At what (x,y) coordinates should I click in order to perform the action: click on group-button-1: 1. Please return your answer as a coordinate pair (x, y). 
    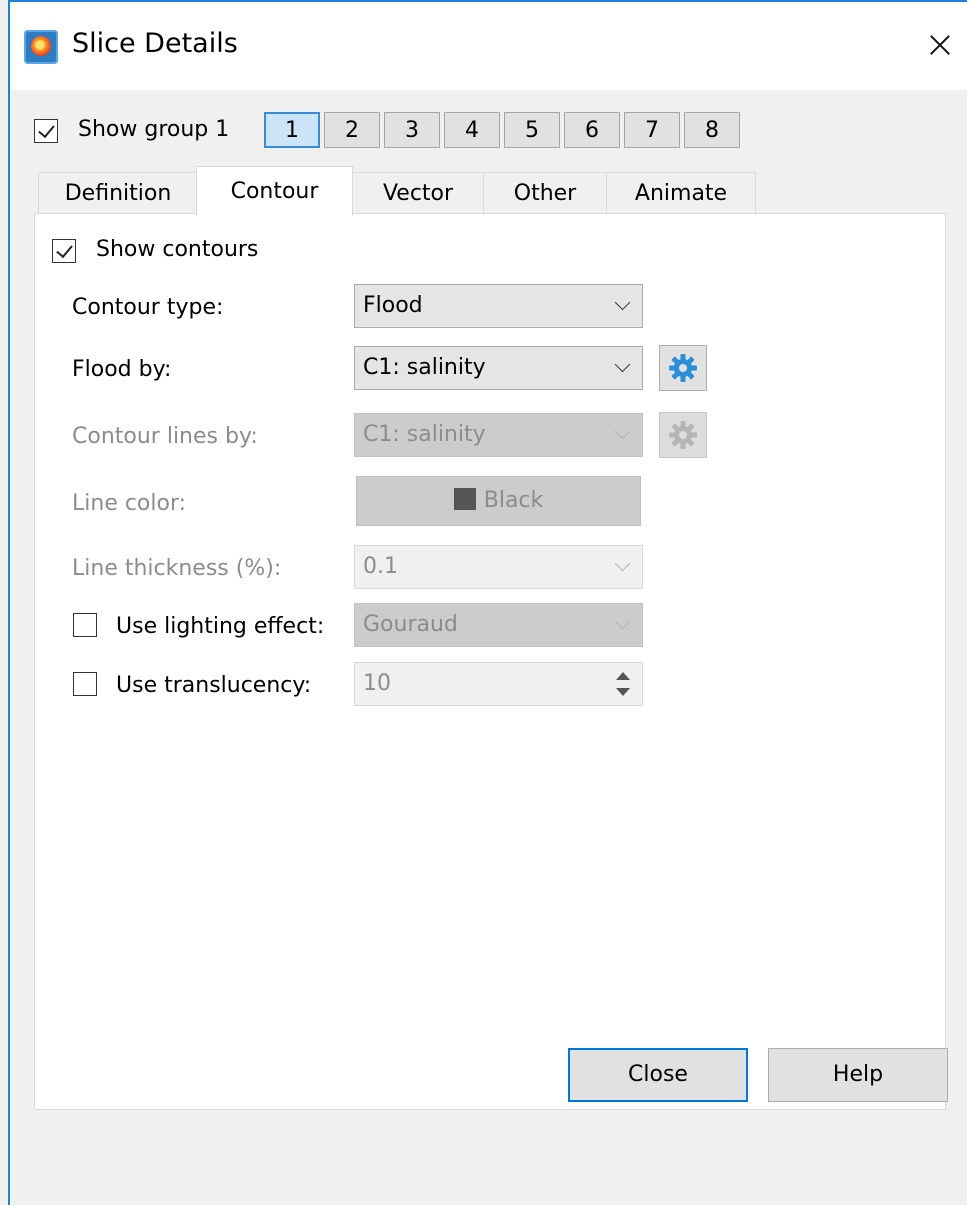
    Looking at the image, I should click on (292, 130).